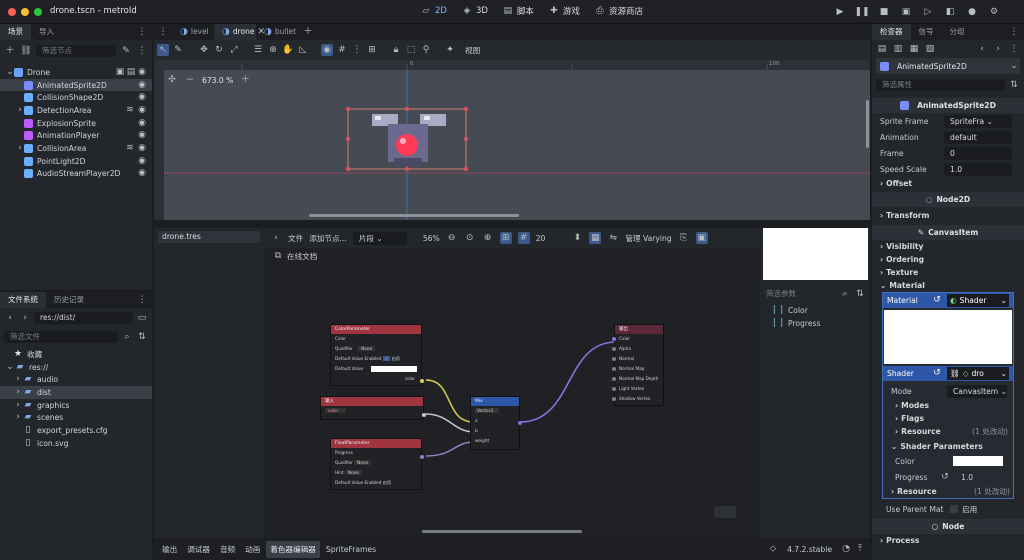 The image size is (1024, 560). I want to click on default-color-swatch, so click(394, 369).